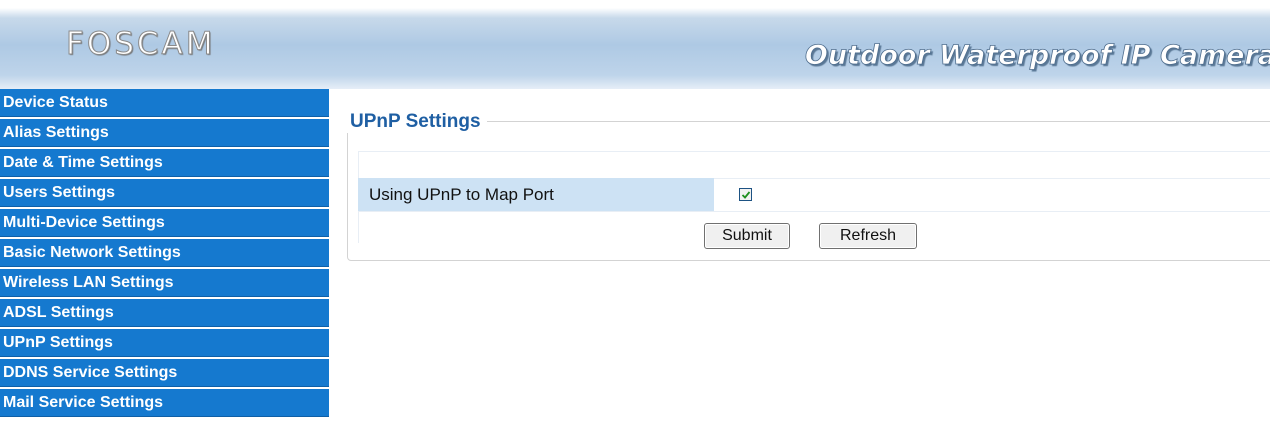 Image resolution: width=1270 pixels, height=431 pixels. I want to click on sidebar-item-device-status: Device Status, so click(164, 103).